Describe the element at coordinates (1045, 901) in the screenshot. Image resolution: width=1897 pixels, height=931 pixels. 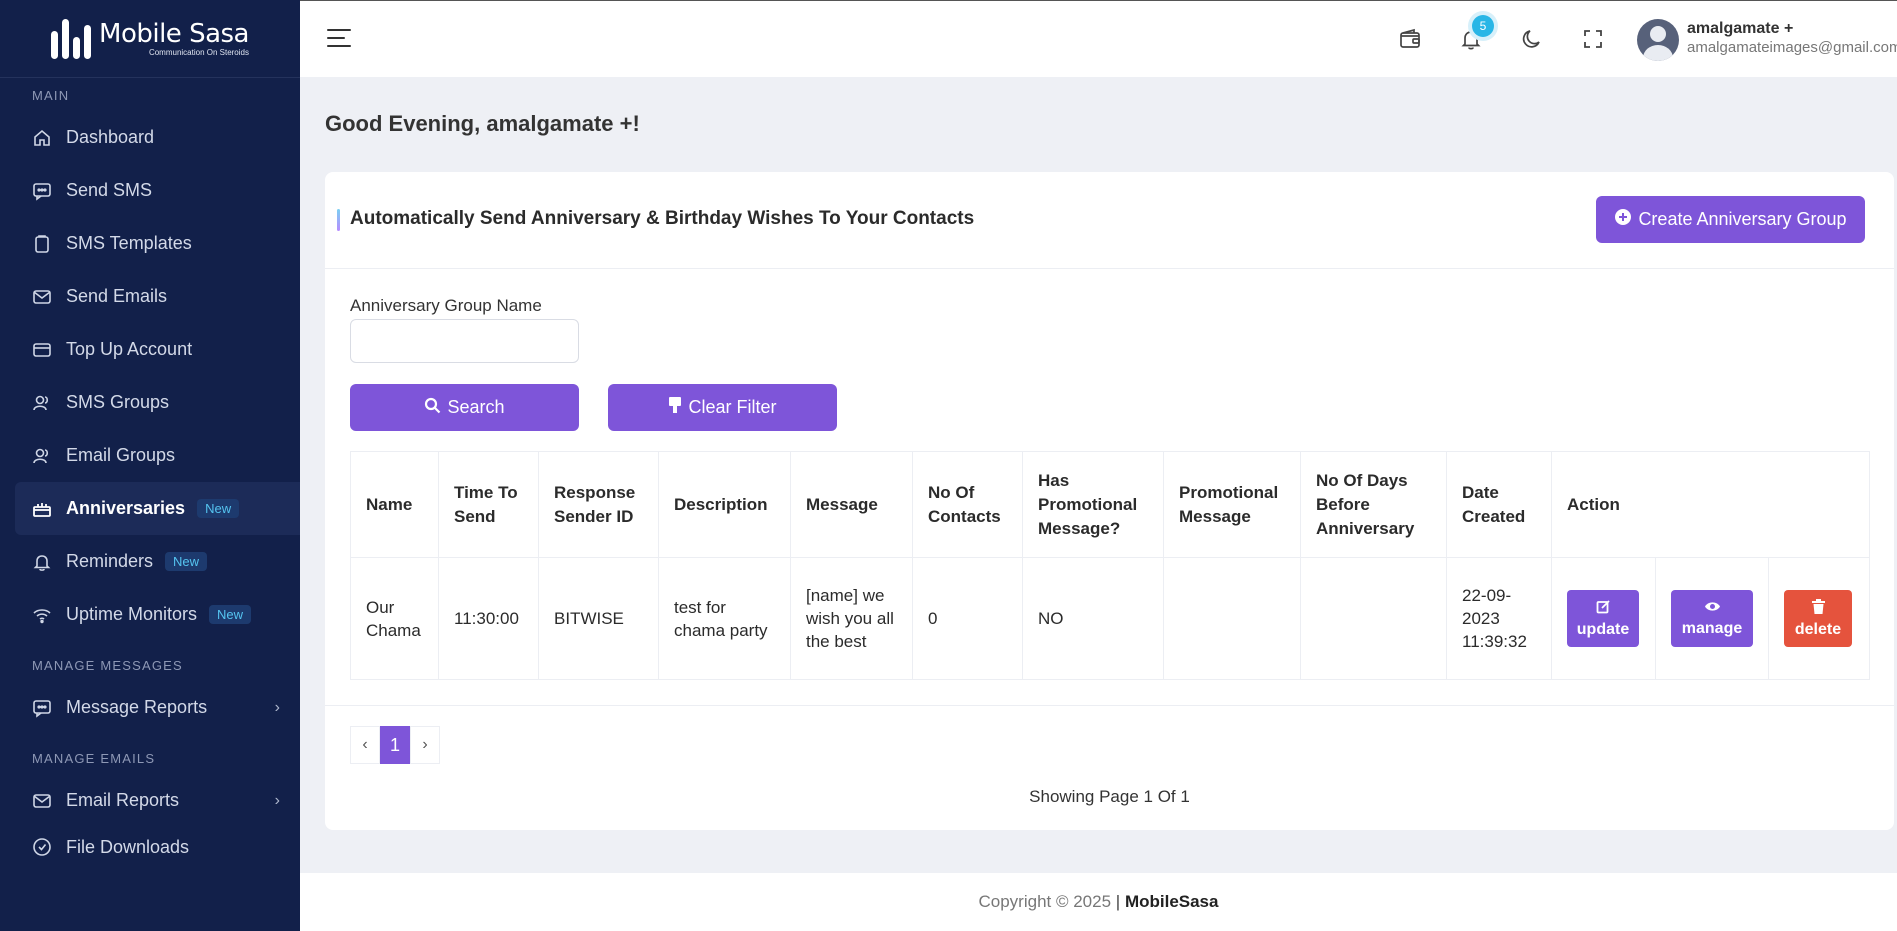
I see `copyright-text: Copyright © 2025` at that location.